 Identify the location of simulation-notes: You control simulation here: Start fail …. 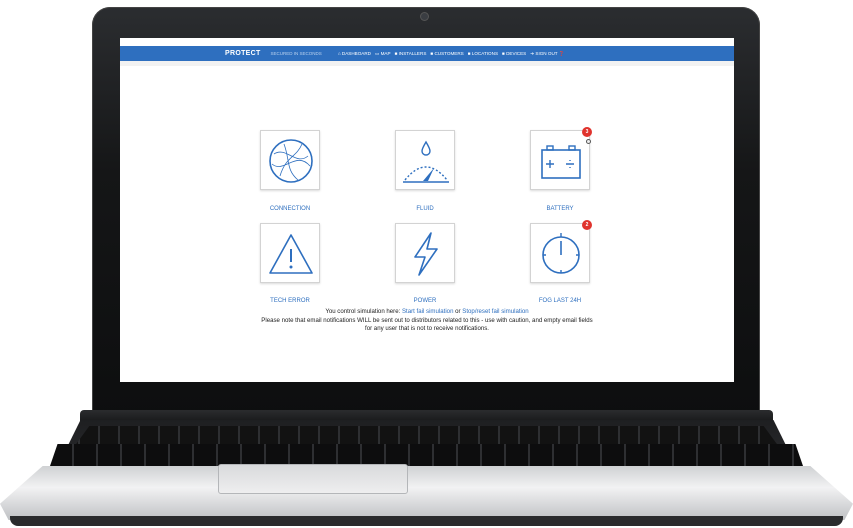
(427, 321).